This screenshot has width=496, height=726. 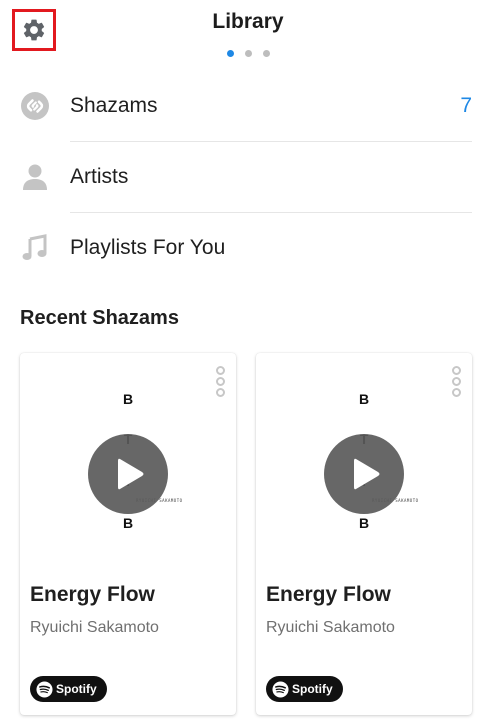 I want to click on shazam-logo-icon, so click(x=35, y=106).